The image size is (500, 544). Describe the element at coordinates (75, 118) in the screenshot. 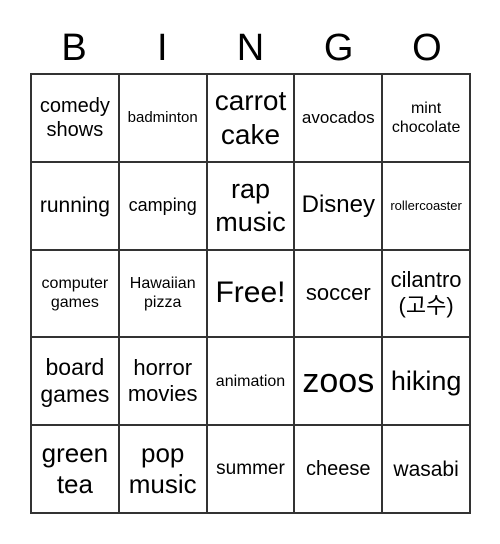

I see `bingo-cell: comedy shows` at that location.